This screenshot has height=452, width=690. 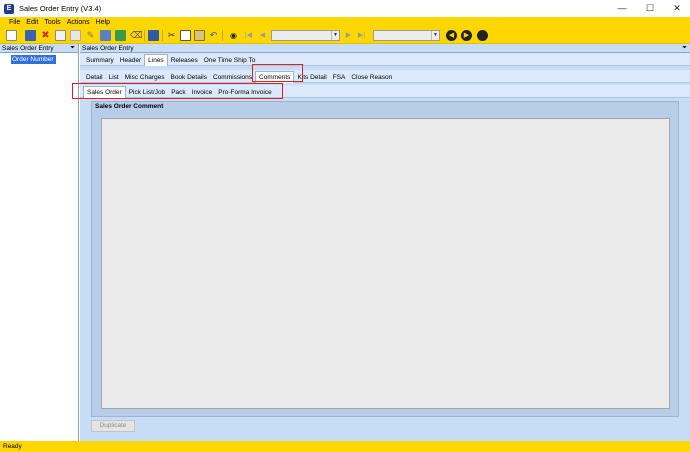 What do you see at coordinates (28, 48) in the screenshot?
I see `left-panel-title: Sales Order Entry` at bounding box center [28, 48].